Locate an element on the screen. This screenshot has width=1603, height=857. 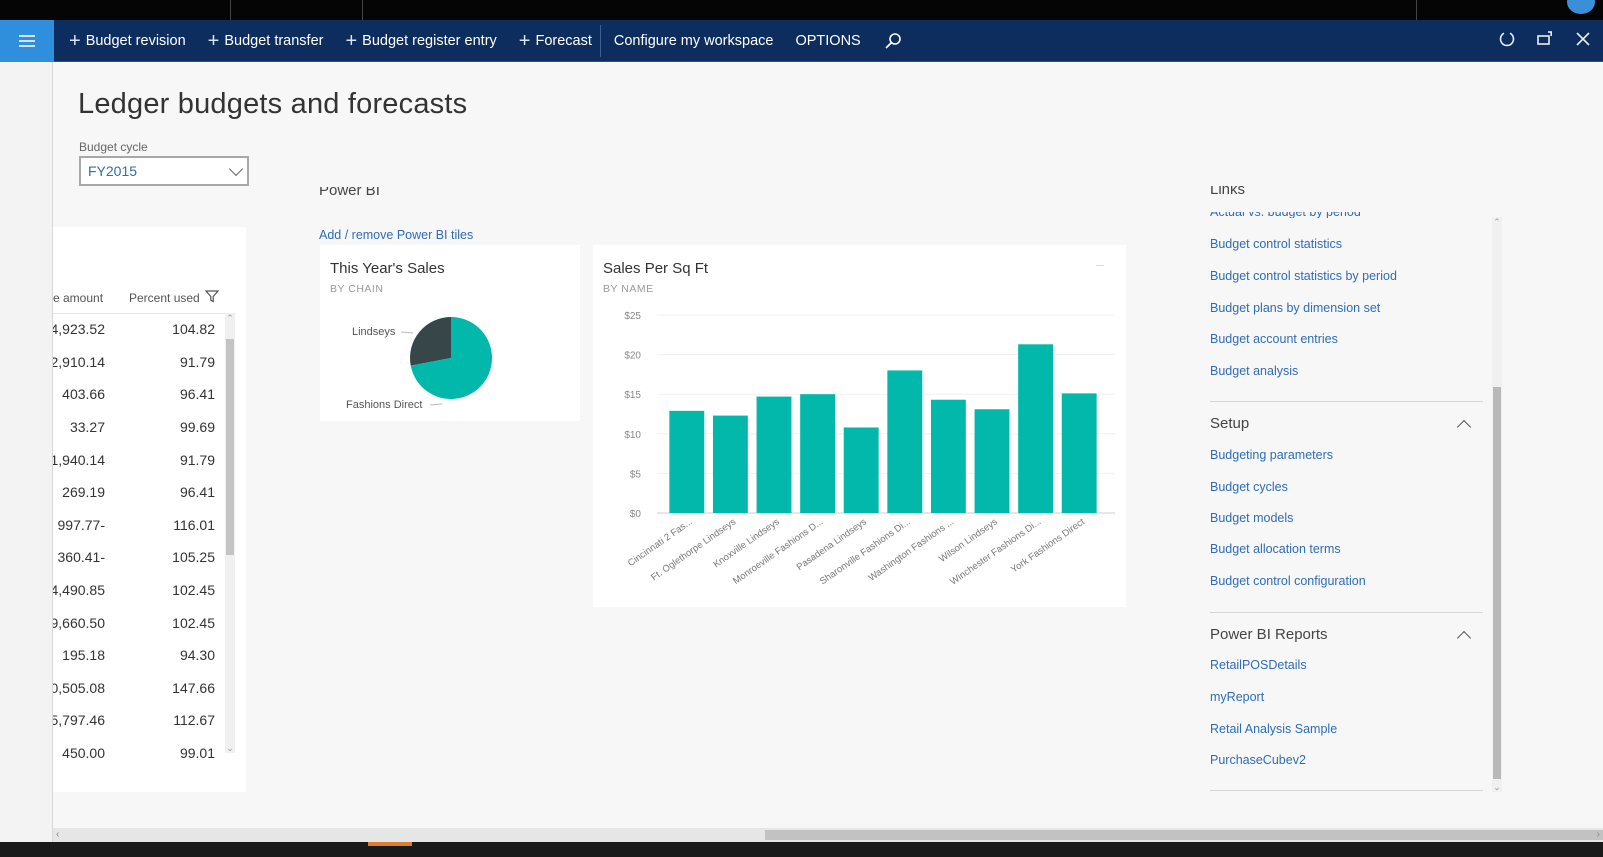
link-partial: Actual vs. budget by period is located at coordinates (1285, 215).